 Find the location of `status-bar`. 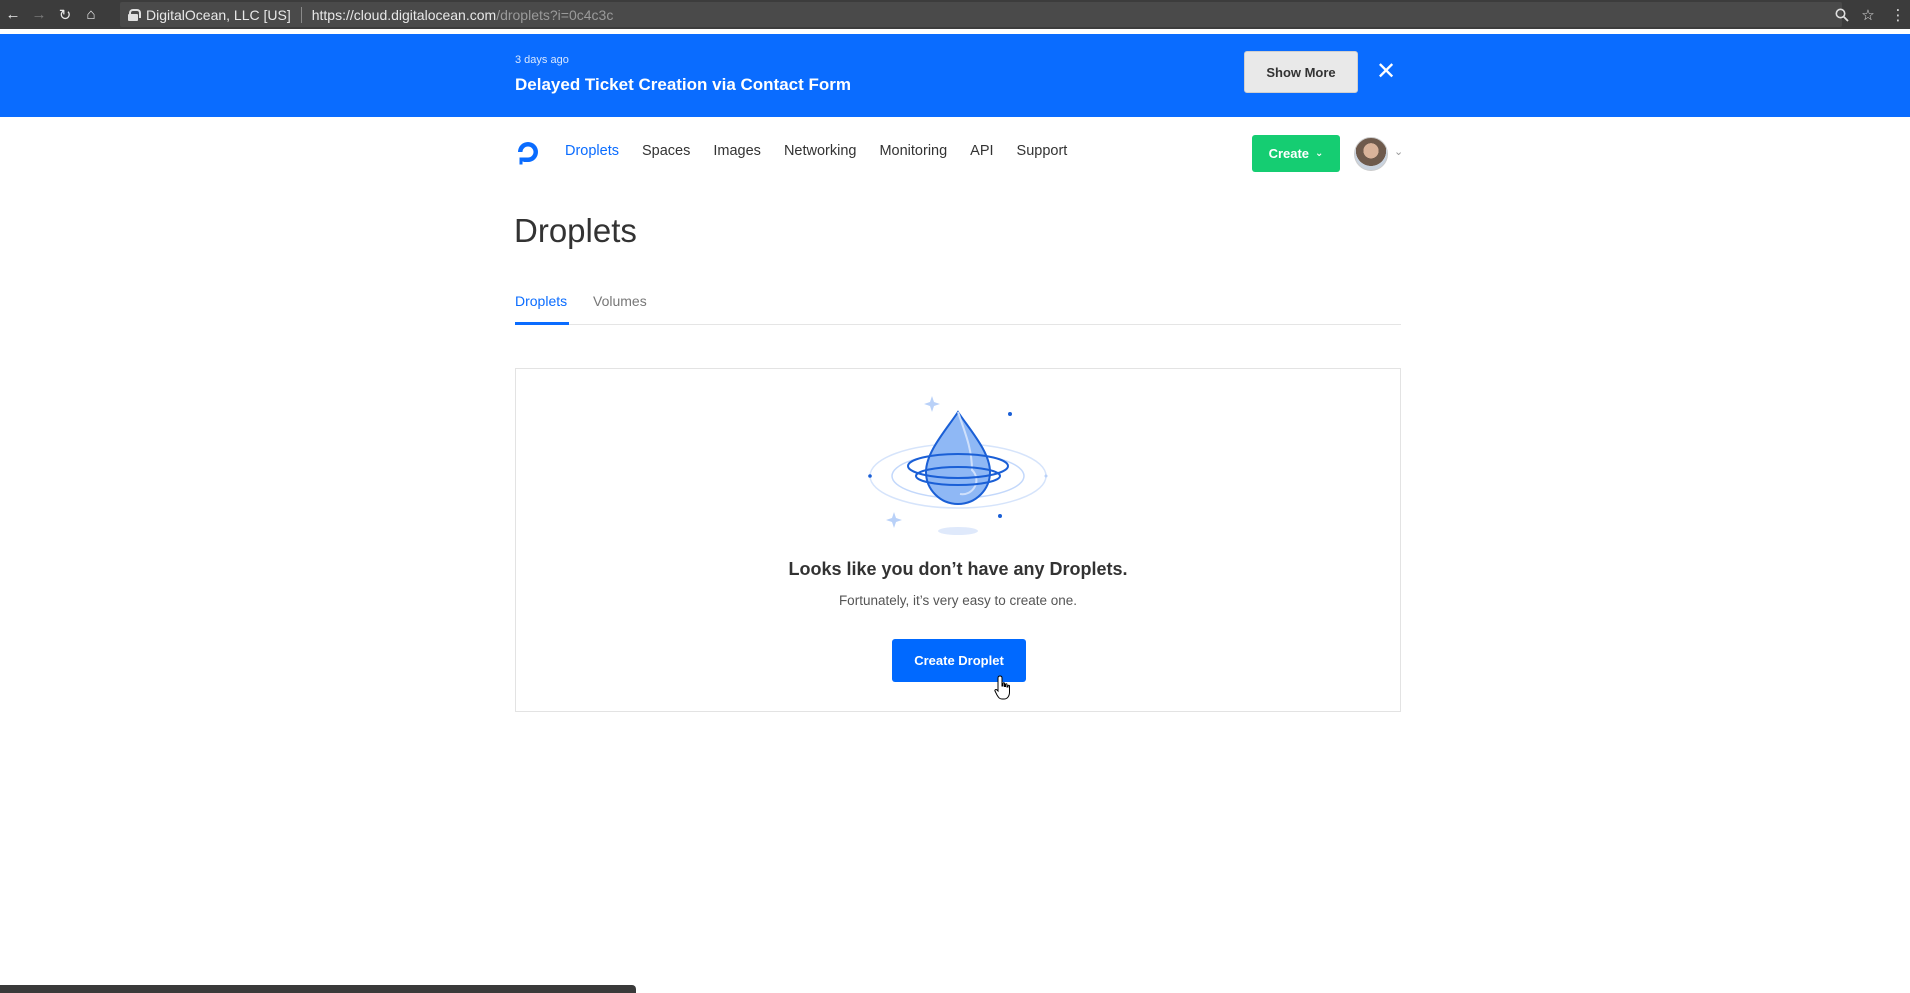

status-bar is located at coordinates (318, 989).